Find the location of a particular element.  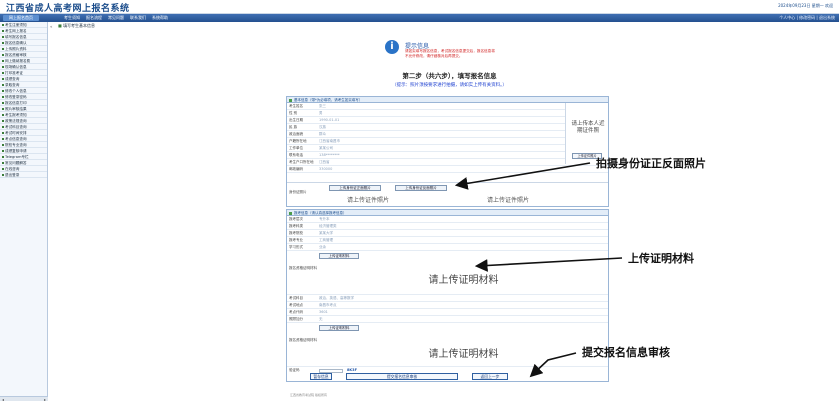

sidebar-scrollbar: ◂ ▸ is located at coordinates (24, 398).